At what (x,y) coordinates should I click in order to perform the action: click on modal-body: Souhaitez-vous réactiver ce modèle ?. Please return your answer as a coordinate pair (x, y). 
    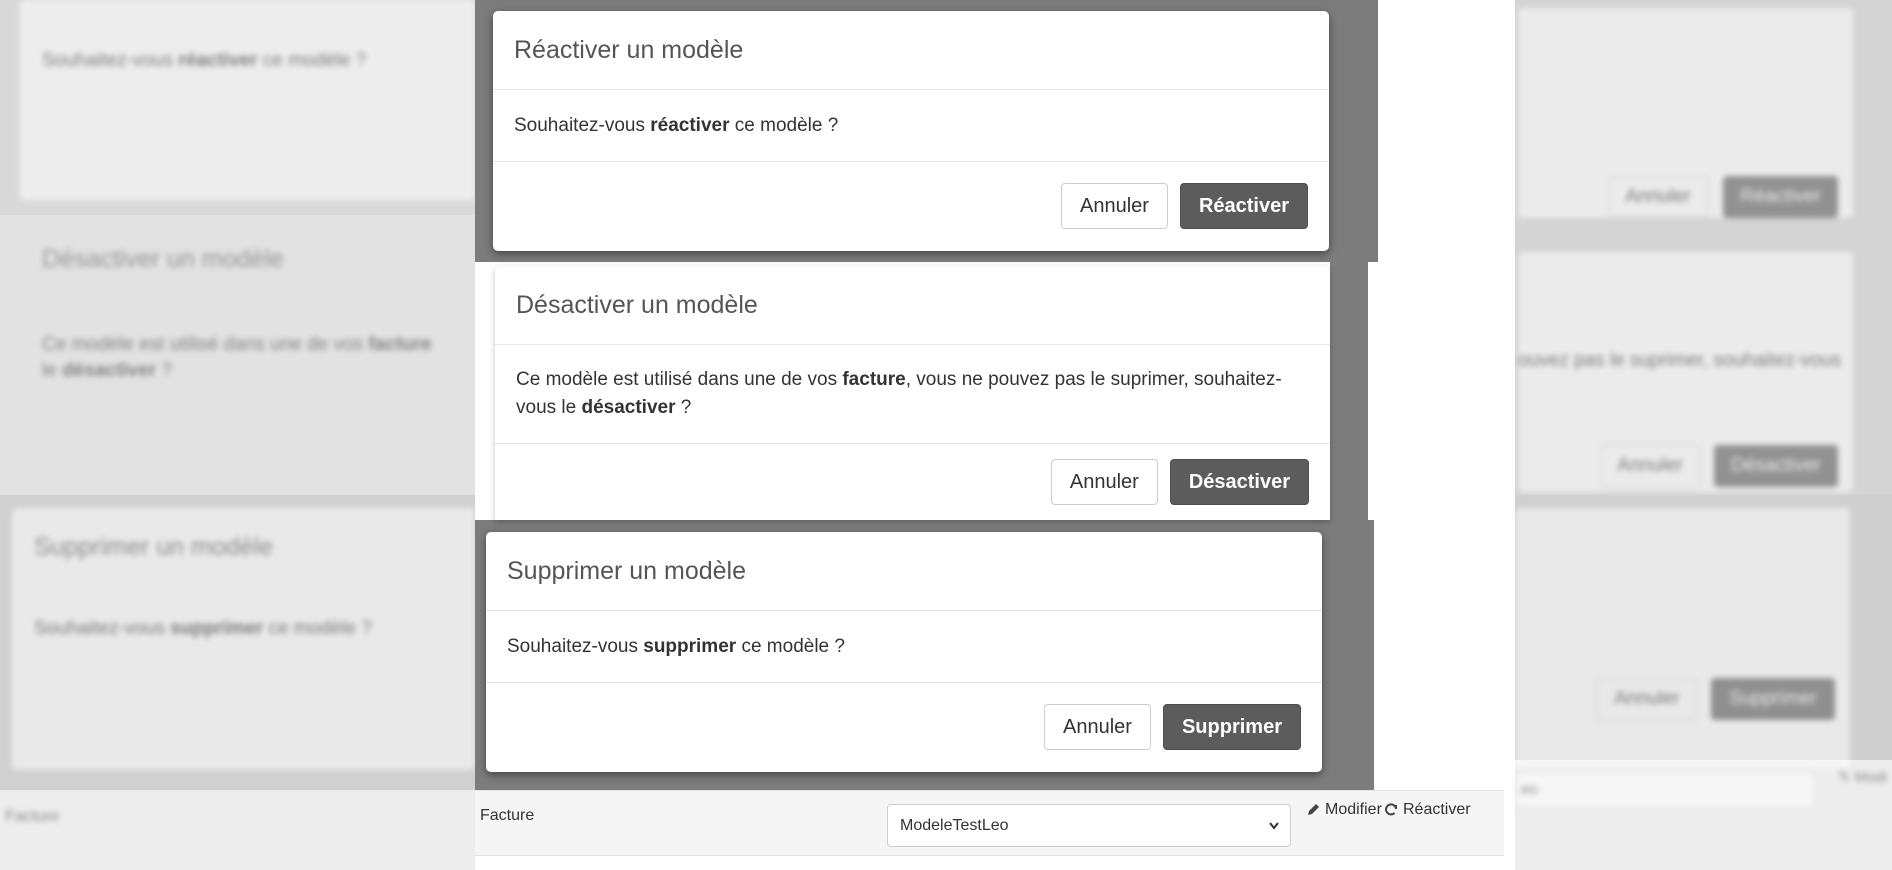
    Looking at the image, I should click on (911, 126).